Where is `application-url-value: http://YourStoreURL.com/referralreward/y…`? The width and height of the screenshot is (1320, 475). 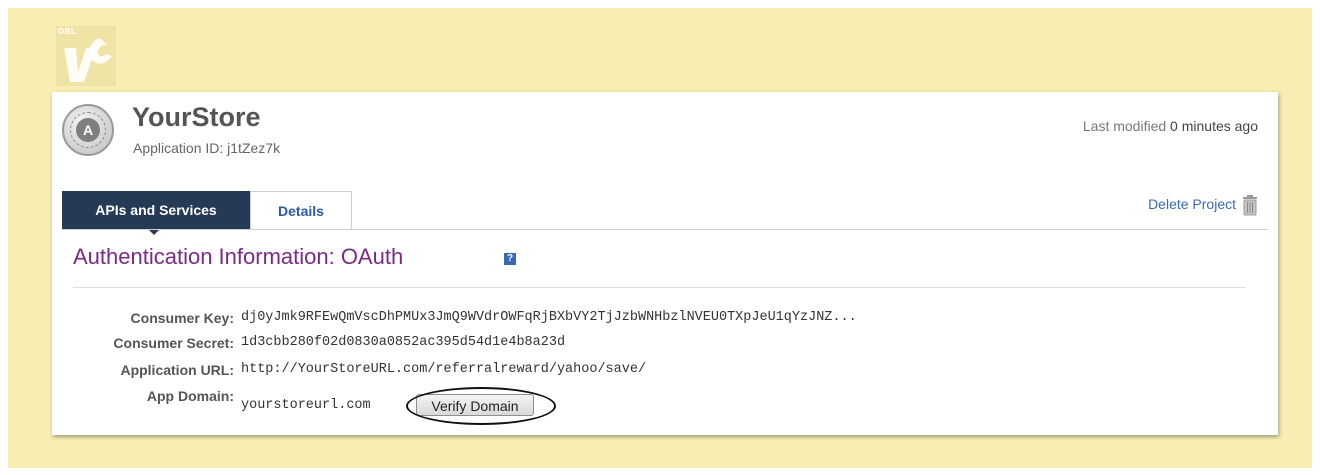
application-url-value: http://YourStoreURL.com/referralreward/y… is located at coordinates (444, 369).